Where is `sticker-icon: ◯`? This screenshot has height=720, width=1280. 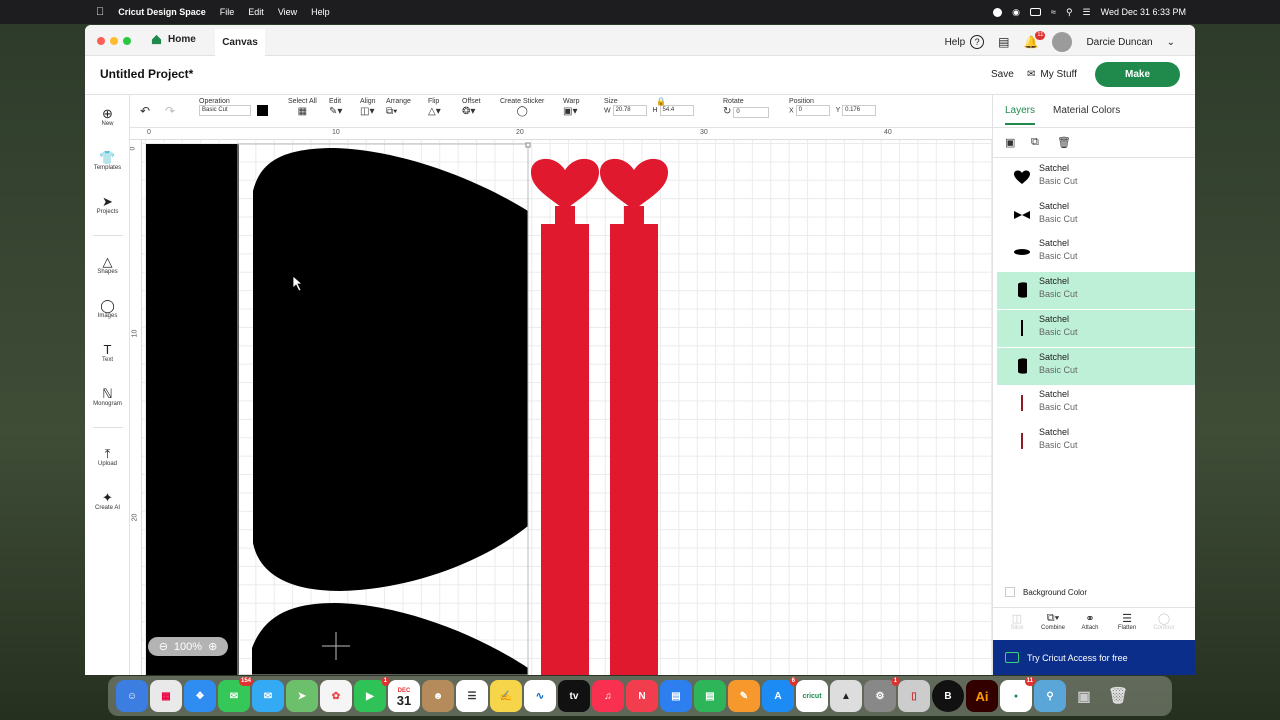 sticker-icon: ◯ is located at coordinates (522, 111).